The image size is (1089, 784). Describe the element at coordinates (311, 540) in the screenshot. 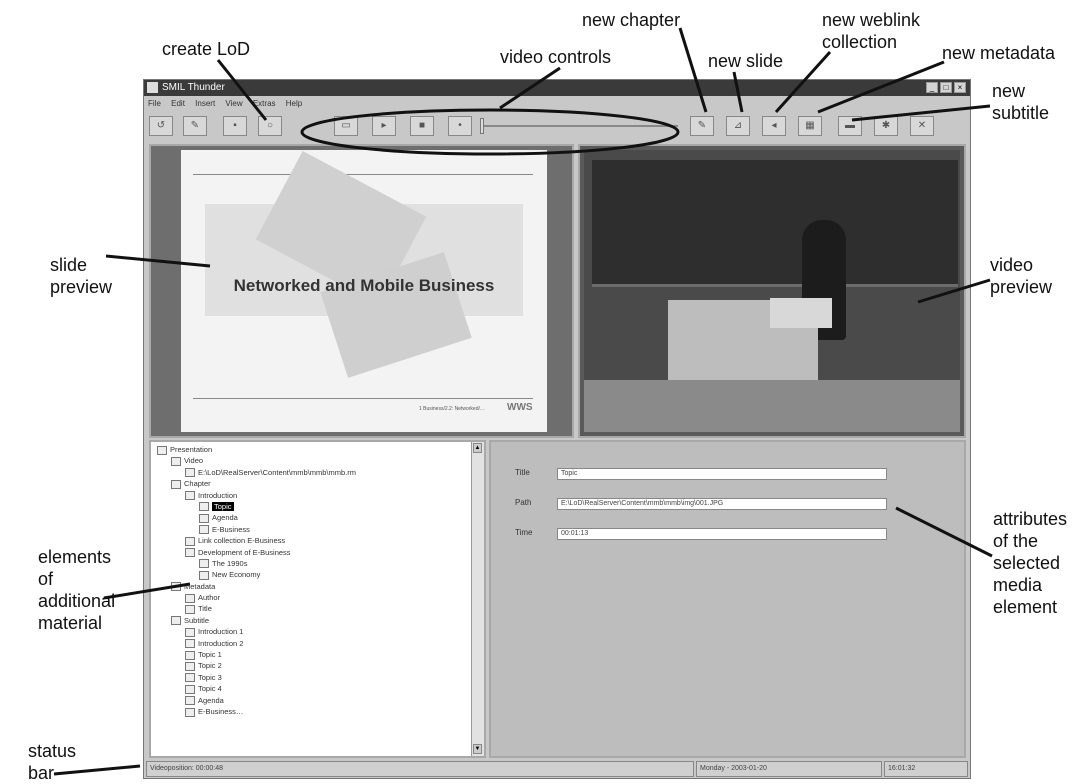

I see `tree-item: Link collection E-Business` at that location.